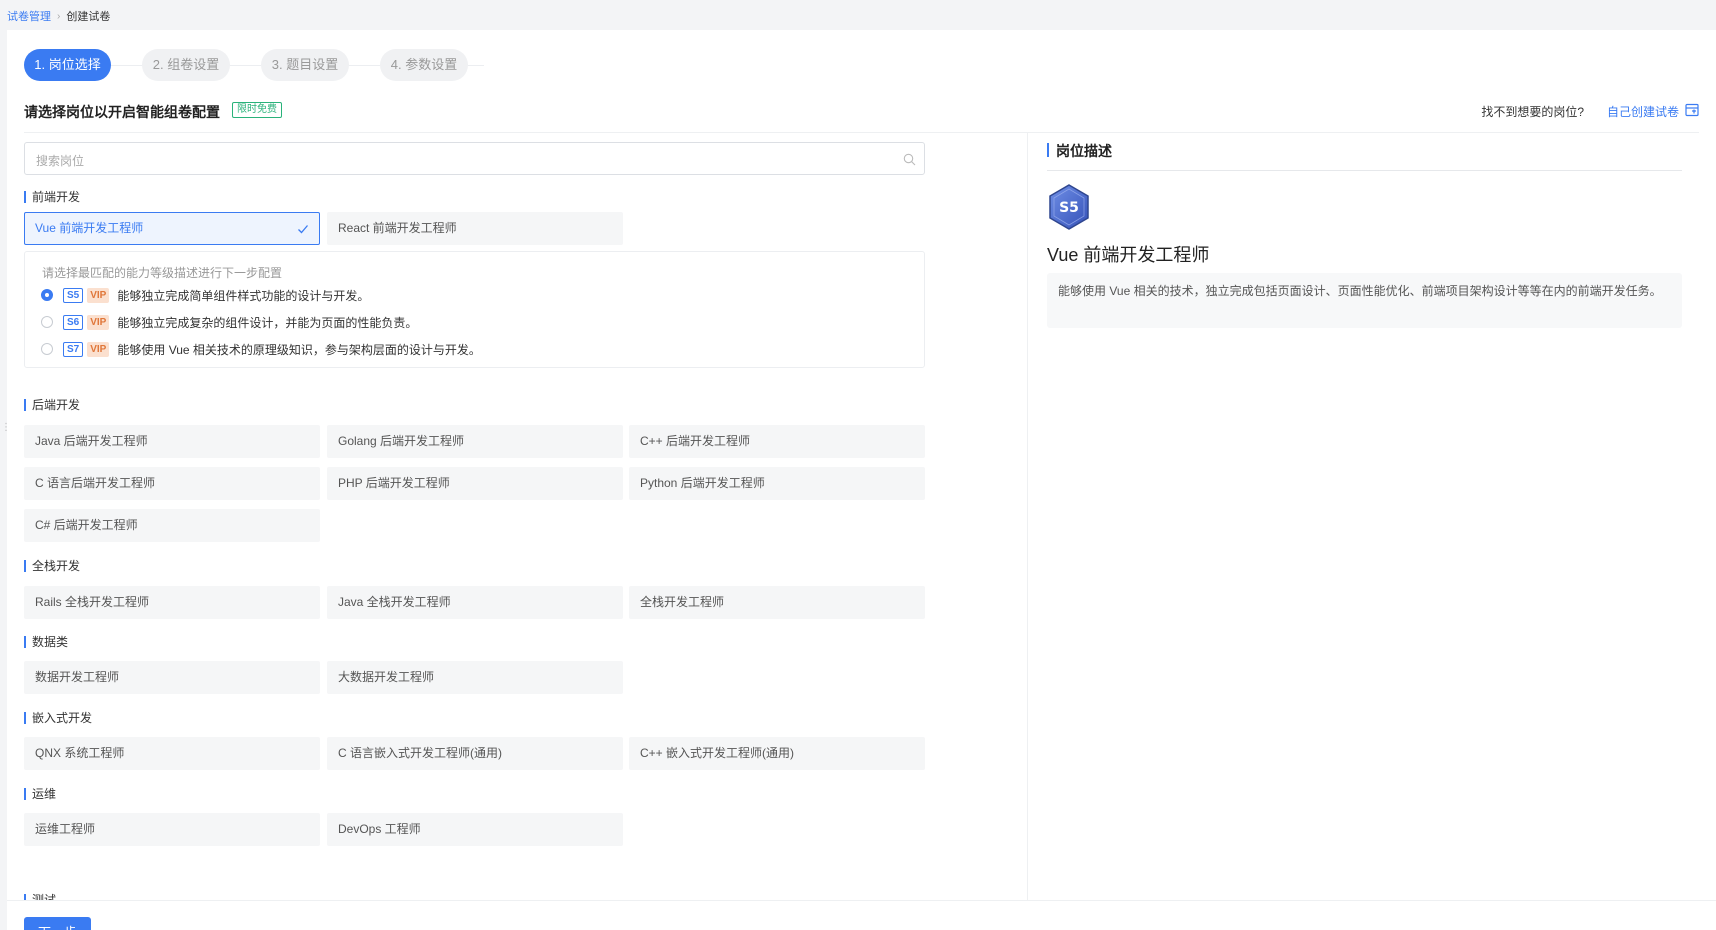 This screenshot has height=930, width=1716. Describe the element at coordinates (475, 228) in the screenshot. I see `position-react-frontend: React 前端开发工程师` at that location.